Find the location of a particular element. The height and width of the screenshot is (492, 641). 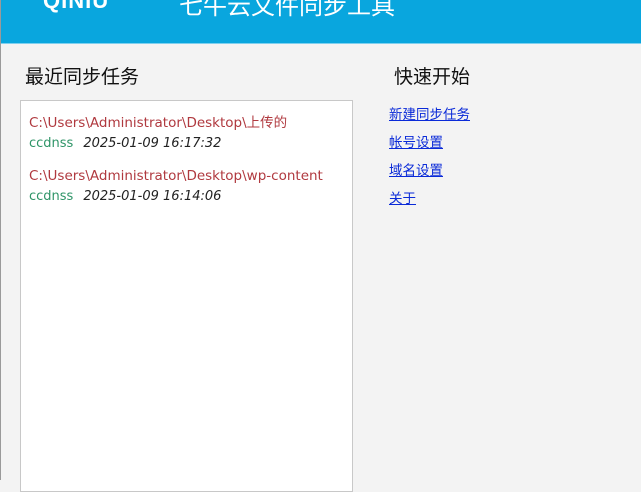

task-path: C:\Users\Administrator\Desktop\上传的 is located at coordinates (158, 123).